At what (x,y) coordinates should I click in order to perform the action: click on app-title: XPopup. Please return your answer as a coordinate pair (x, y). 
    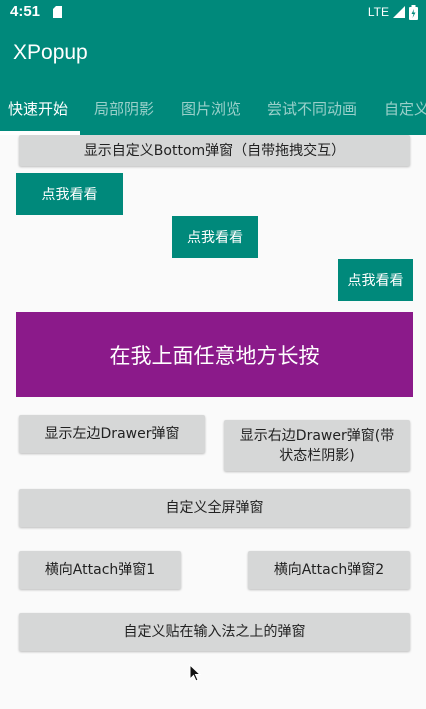
    Looking at the image, I should click on (50, 52).